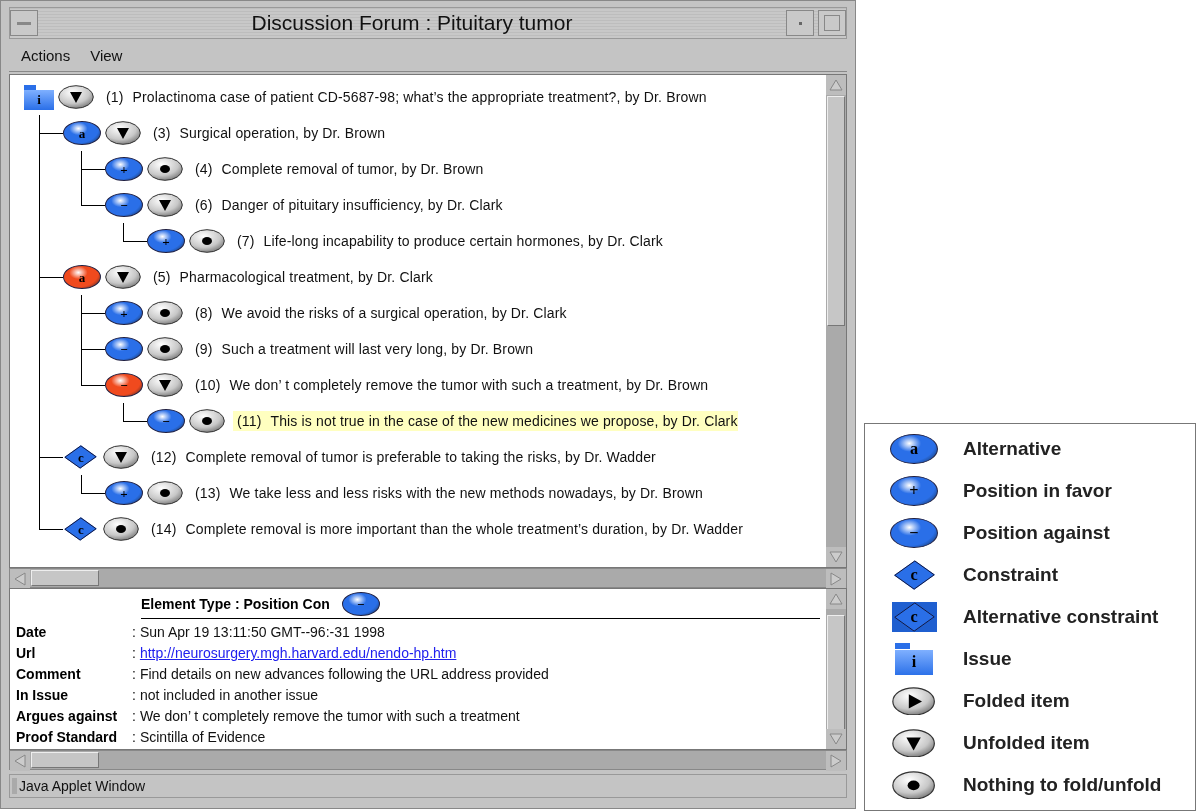  What do you see at coordinates (1062, 785) in the screenshot?
I see `legend-label: Nothing to fold/unfold` at bounding box center [1062, 785].